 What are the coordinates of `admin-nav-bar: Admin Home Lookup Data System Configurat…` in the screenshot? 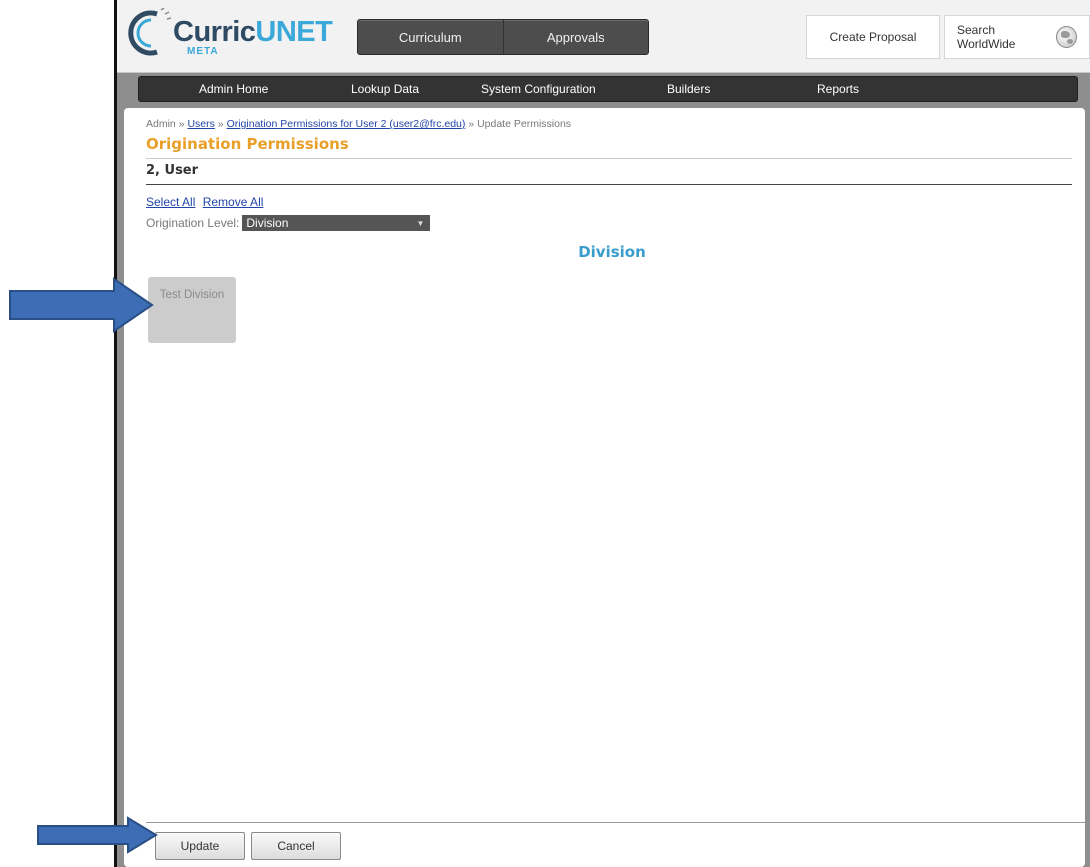 It's located at (608, 89).